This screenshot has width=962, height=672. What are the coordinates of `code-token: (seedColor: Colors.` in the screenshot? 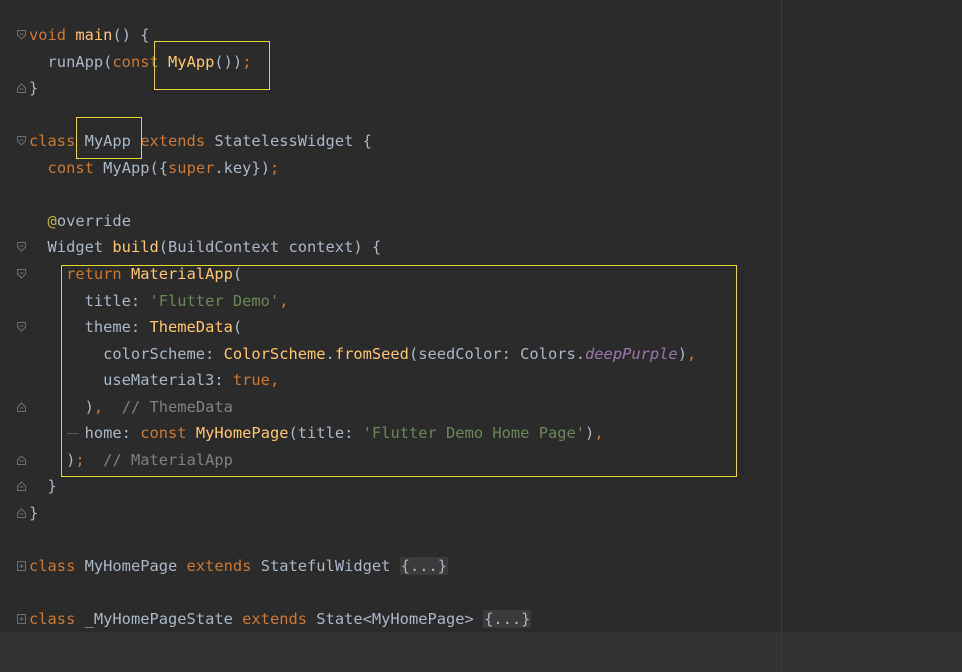 It's located at (497, 353).